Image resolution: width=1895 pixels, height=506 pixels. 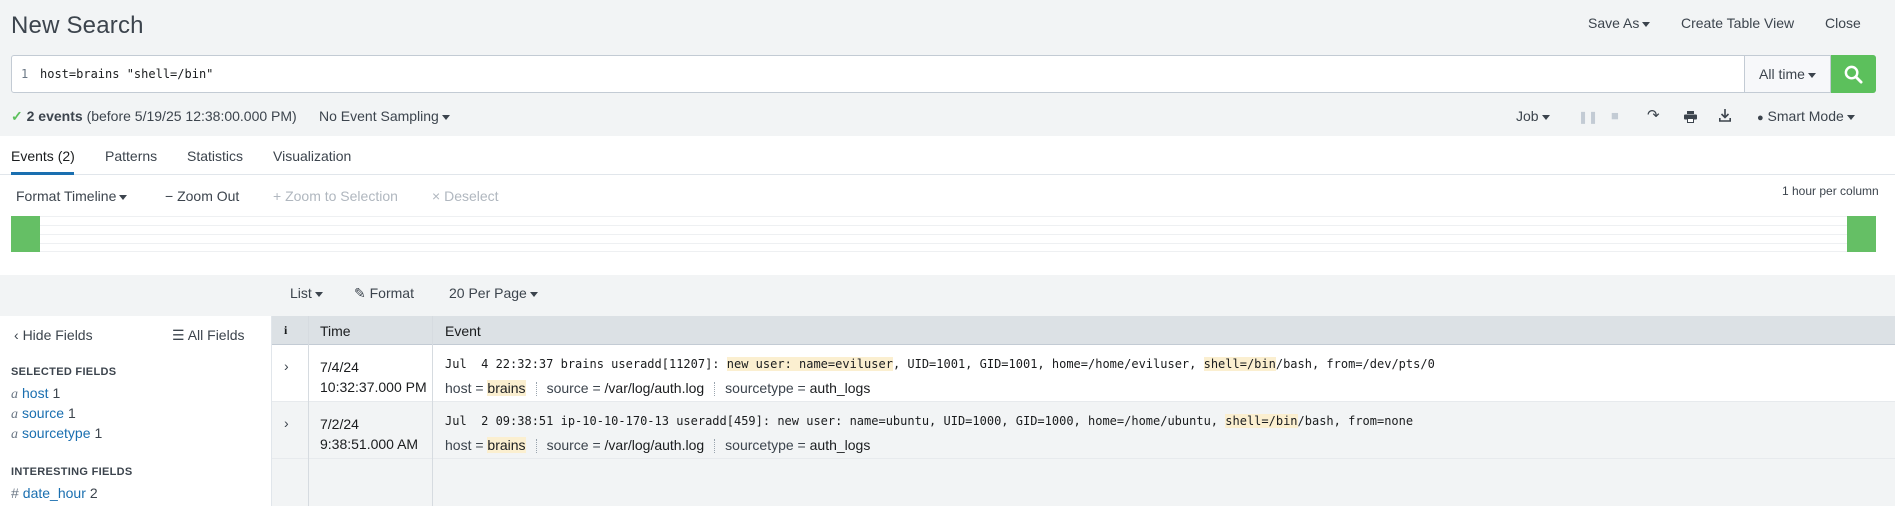 What do you see at coordinates (1619, 23) in the screenshot?
I see `save-as-button: Save As` at bounding box center [1619, 23].